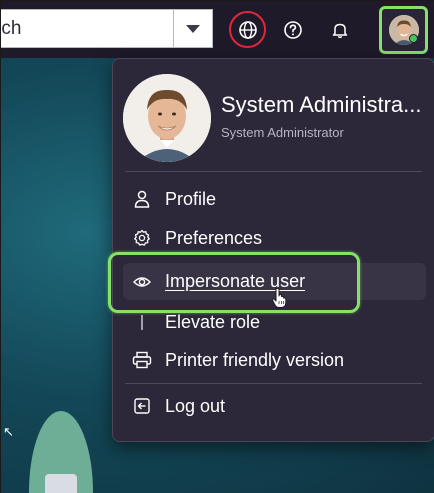 The image size is (434, 493). What do you see at coordinates (274, 238) in the screenshot?
I see `menu-item-preferences: Preferences` at bounding box center [274, 238].